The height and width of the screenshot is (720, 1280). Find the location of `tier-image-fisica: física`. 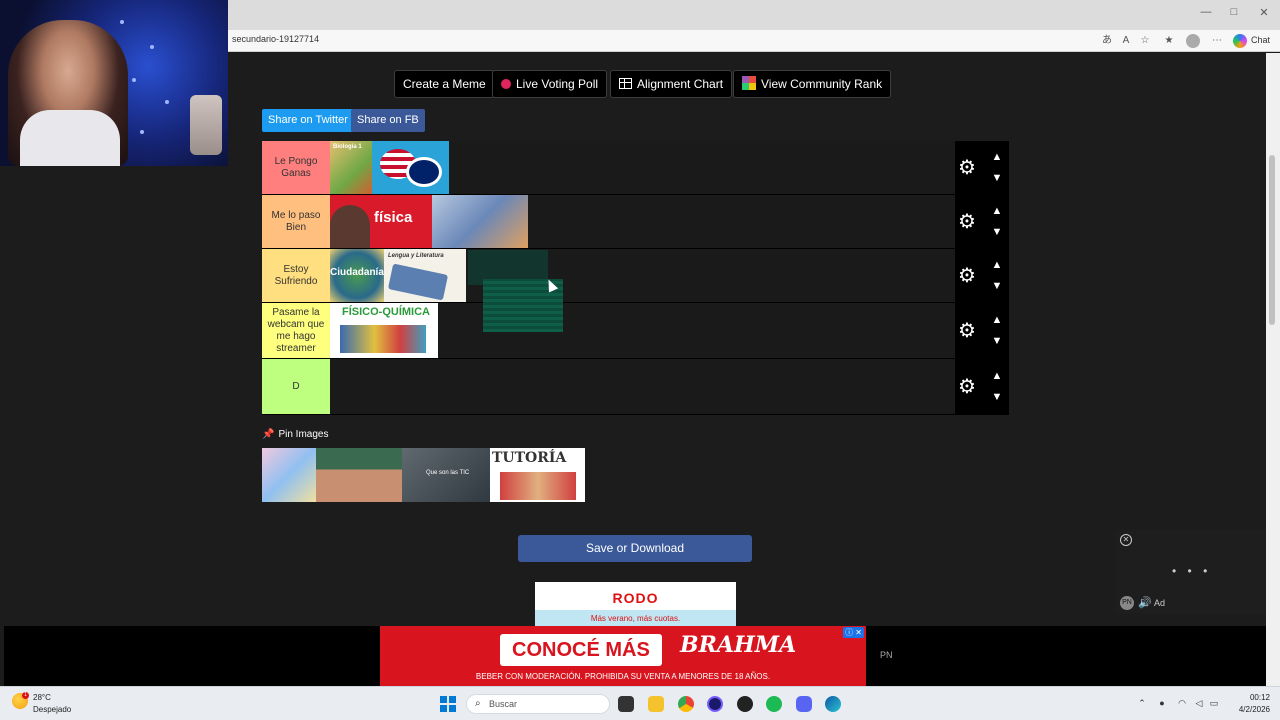

tier-image-fisica: física is located at coordinates (381, 221).